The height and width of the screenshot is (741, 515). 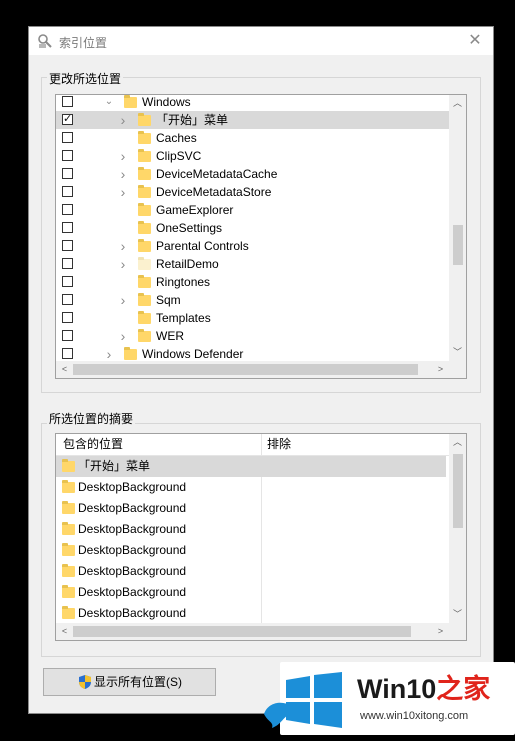 I want to click on tree-item: › 「开始」菜单, so click(x=253, y=119).